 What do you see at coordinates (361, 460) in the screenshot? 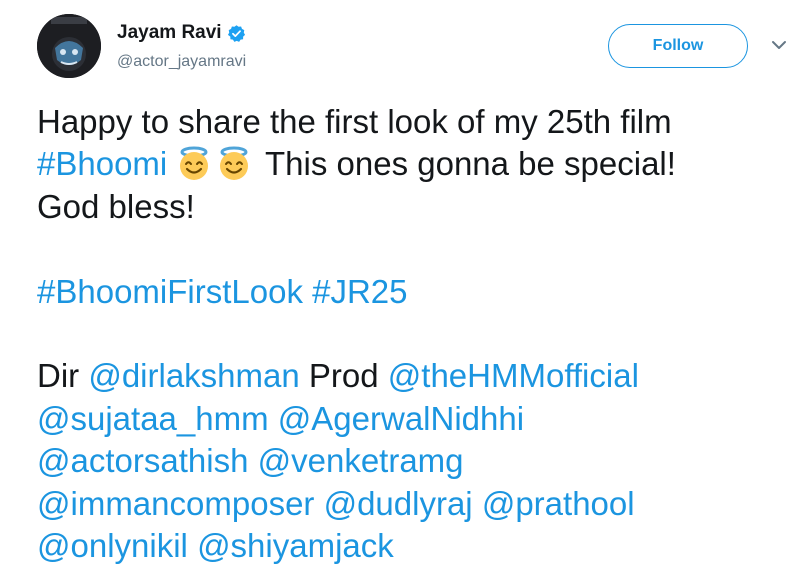
I see `mention-venketramg: @venketramg` at bounding box center [361, 460].